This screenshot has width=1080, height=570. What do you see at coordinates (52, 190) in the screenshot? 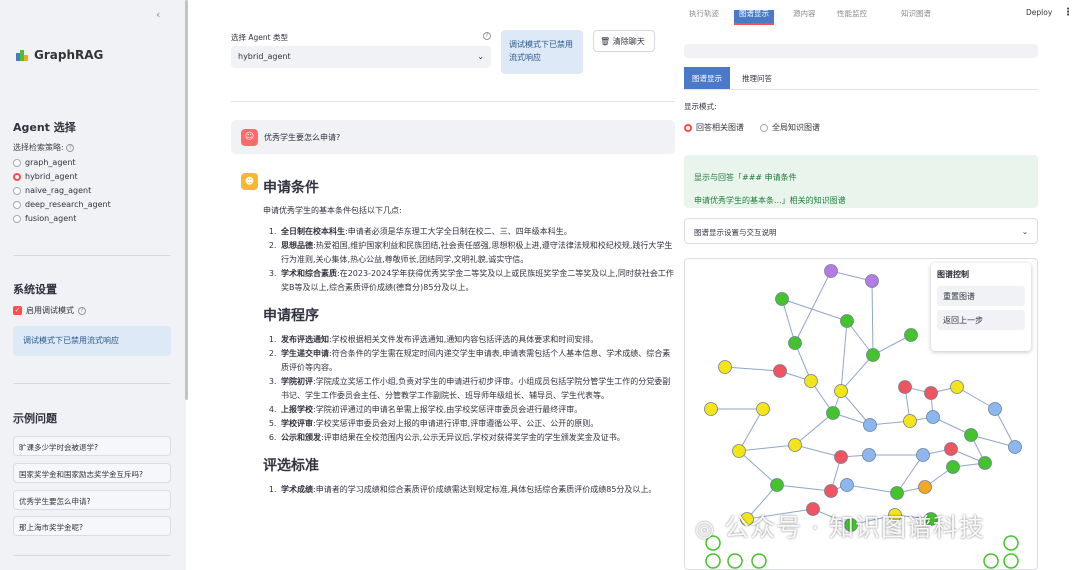
I see `agent-radio-naive: naive_rag_agent` at bounding box center [52, 190].